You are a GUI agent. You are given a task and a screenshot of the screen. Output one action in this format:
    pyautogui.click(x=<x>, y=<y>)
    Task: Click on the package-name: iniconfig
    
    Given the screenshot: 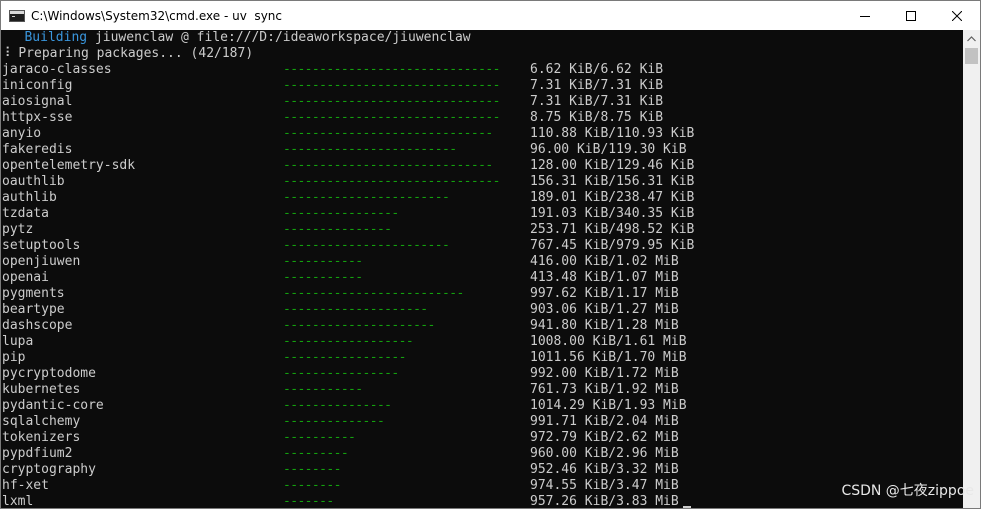 What is the action you would take?
    pyautogui.click(x=37, y=85)
    